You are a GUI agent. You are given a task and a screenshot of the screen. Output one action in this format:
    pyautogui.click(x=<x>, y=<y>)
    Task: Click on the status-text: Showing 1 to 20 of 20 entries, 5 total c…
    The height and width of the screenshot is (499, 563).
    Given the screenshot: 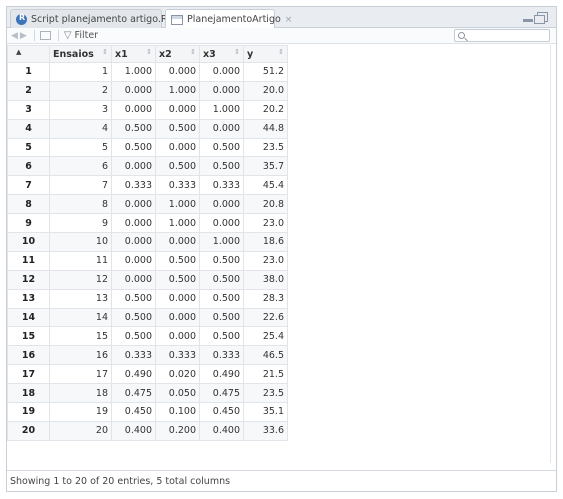 What is the action you would take?
    pyautogui.click(x=120, y=481)
    